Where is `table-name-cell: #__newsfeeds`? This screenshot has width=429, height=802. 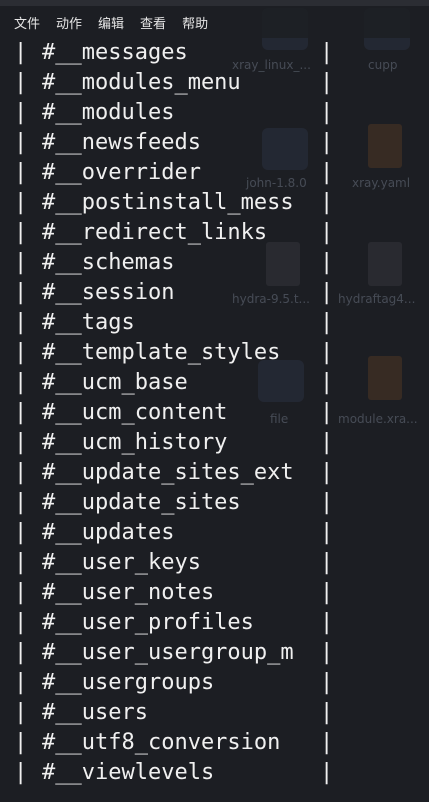 table-name-cell: #__newsfeeds is located at coordinates (121, 142).